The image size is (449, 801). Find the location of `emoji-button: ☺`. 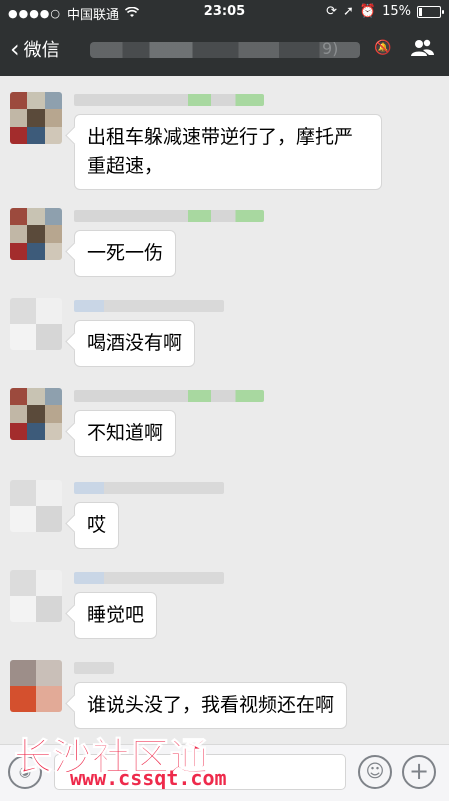

emoji-button: ☺ is located at coordinates (375, 772).